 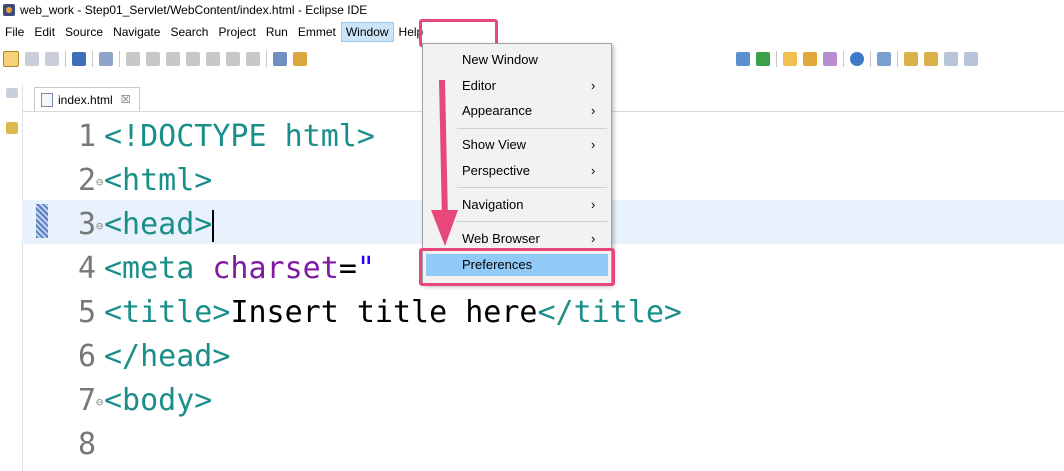 What do you see at coordinates (763, 59) in the screenshot?
I see `run-icon` at bounding box center [763, 59].